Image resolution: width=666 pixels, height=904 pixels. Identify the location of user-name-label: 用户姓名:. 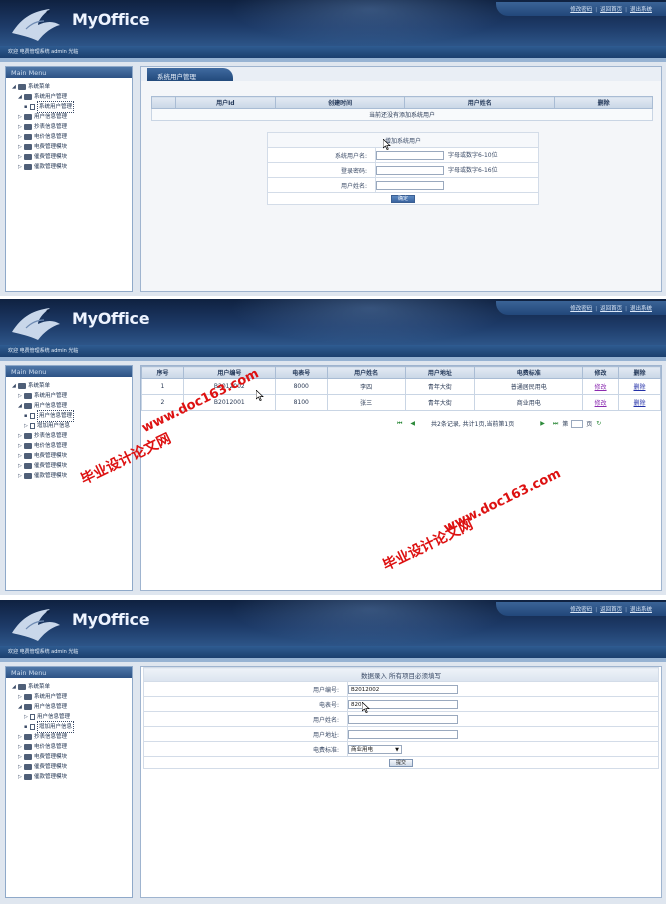
(245, 719).